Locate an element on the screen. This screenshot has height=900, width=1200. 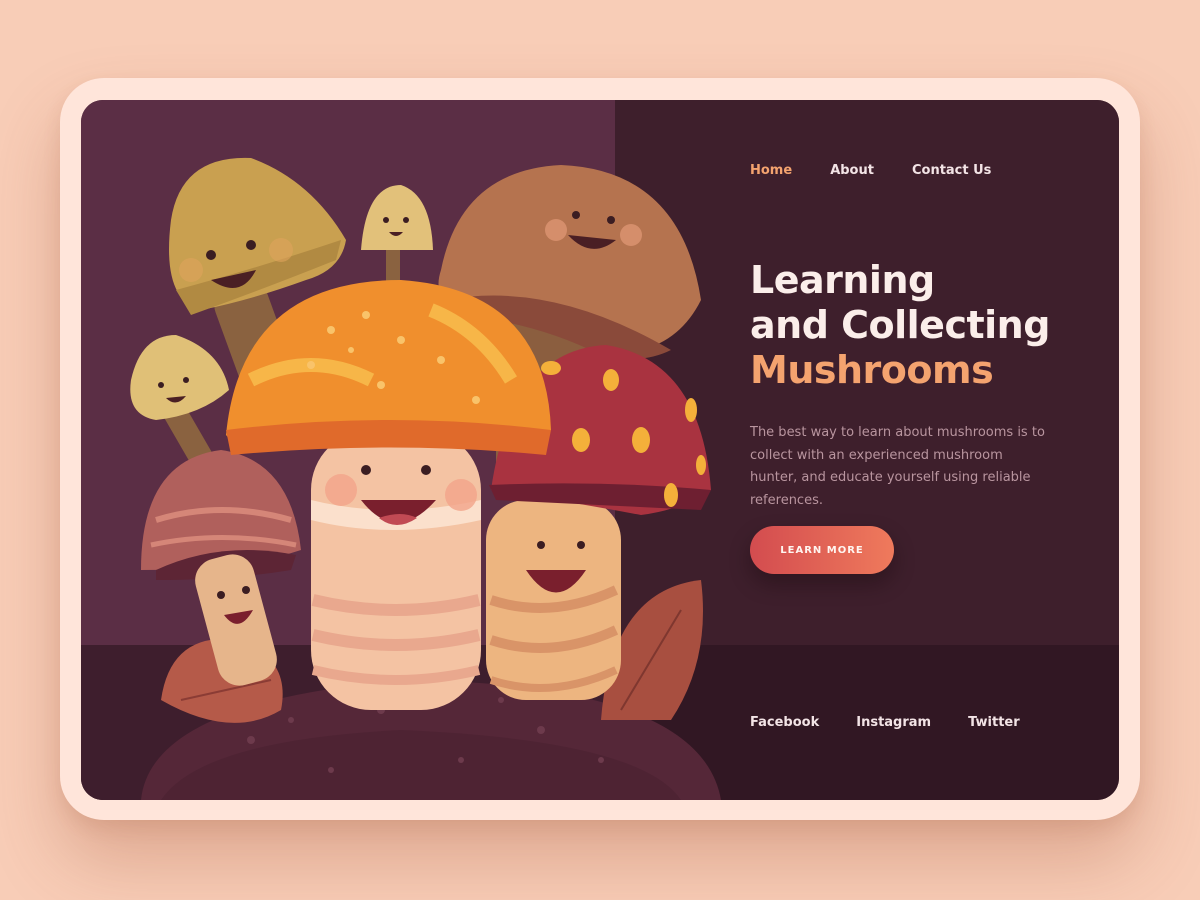
hero-title-line-2: and Collecting is located at coordinates (900, 325).